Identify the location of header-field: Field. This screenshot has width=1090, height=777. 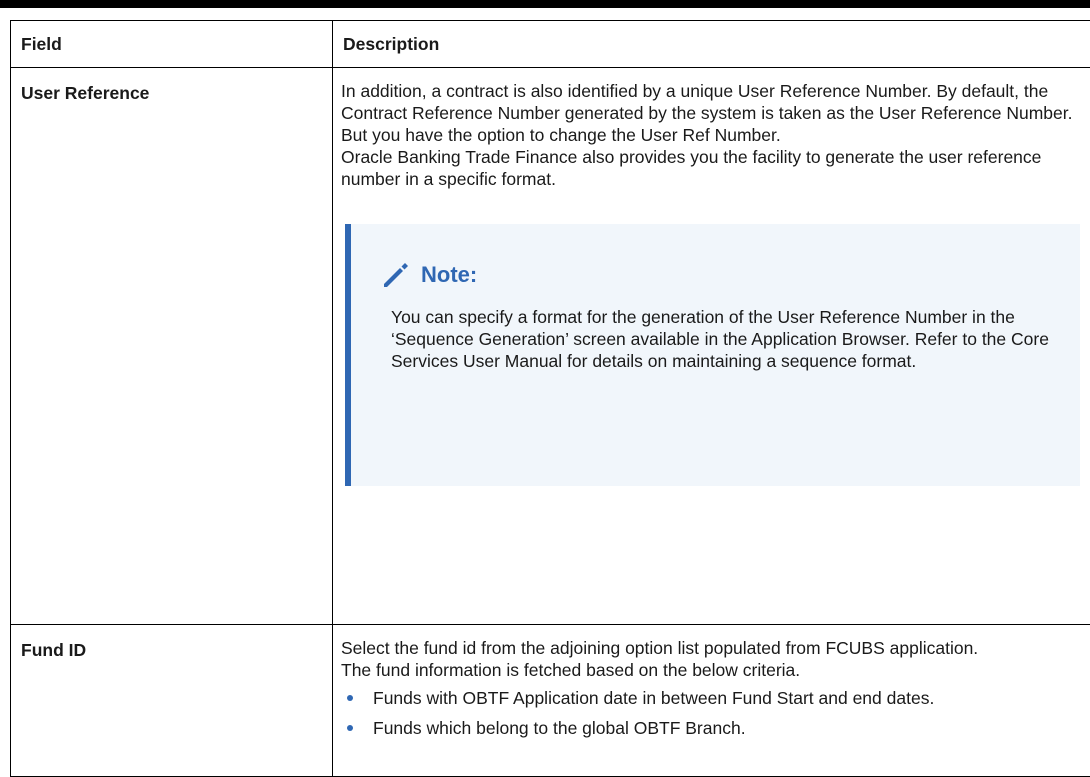
(172, 44).